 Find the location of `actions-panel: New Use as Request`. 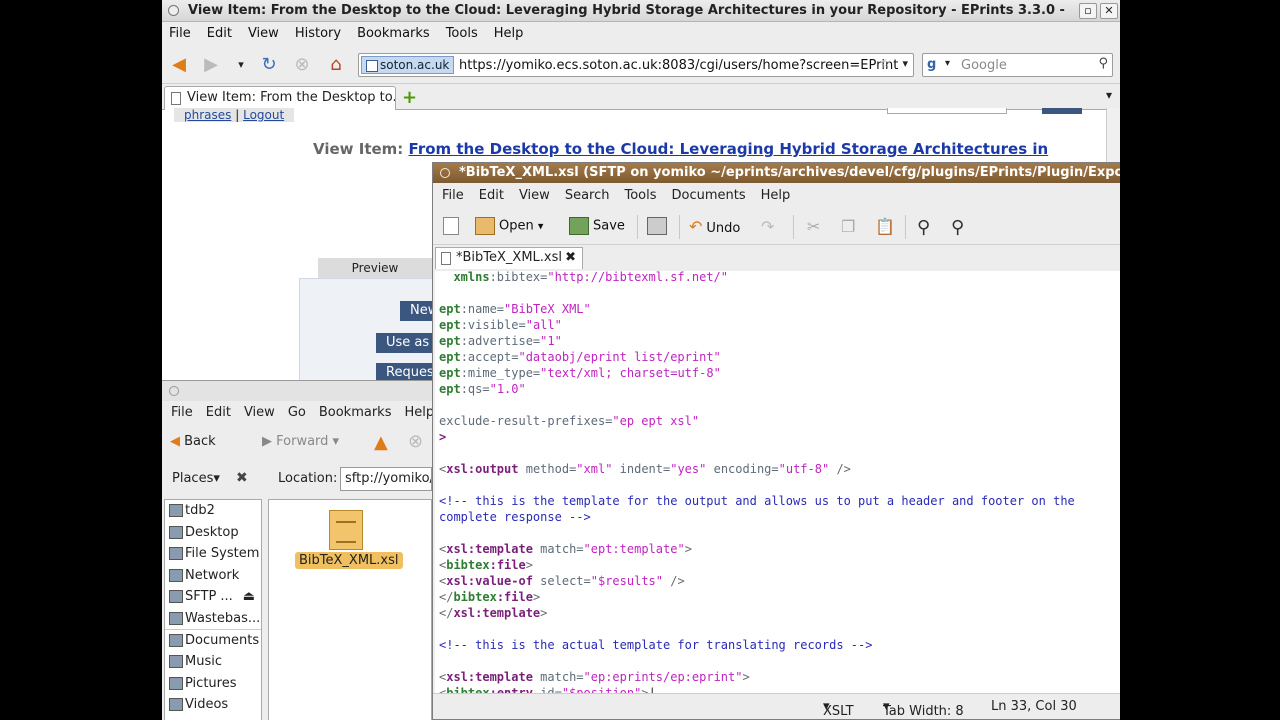

actions-panel: New Use as Request is located at coordinates (369, 333).